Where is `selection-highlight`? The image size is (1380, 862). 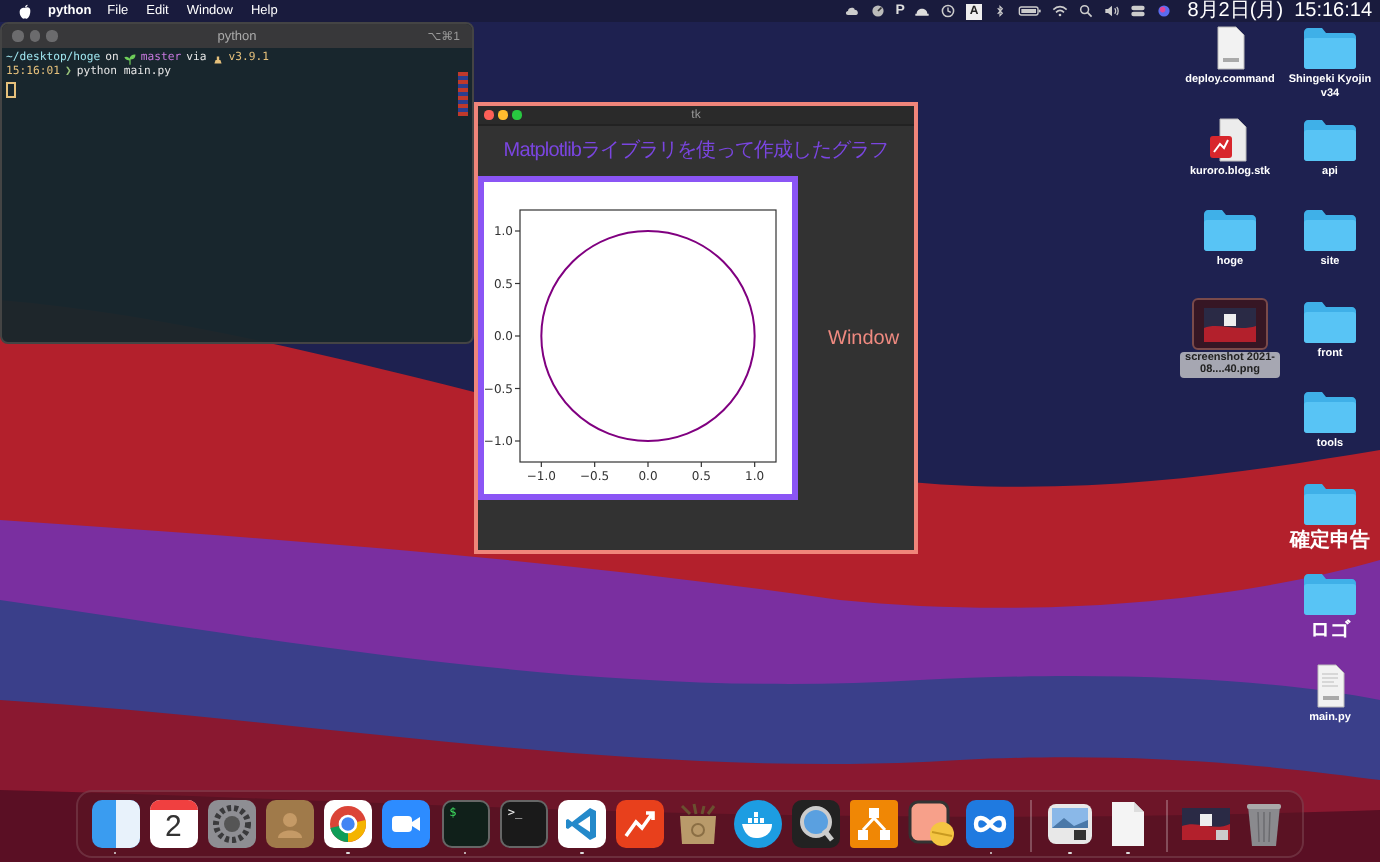
selection-highlight is located at coordinates (1230, 323).